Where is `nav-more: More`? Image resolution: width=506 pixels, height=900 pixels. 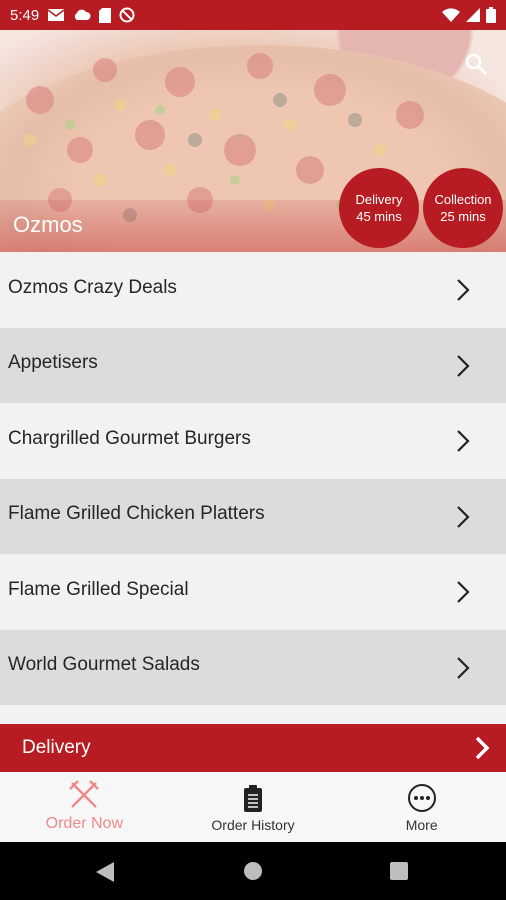
nav-more: More is located at coordinates (421, 807).